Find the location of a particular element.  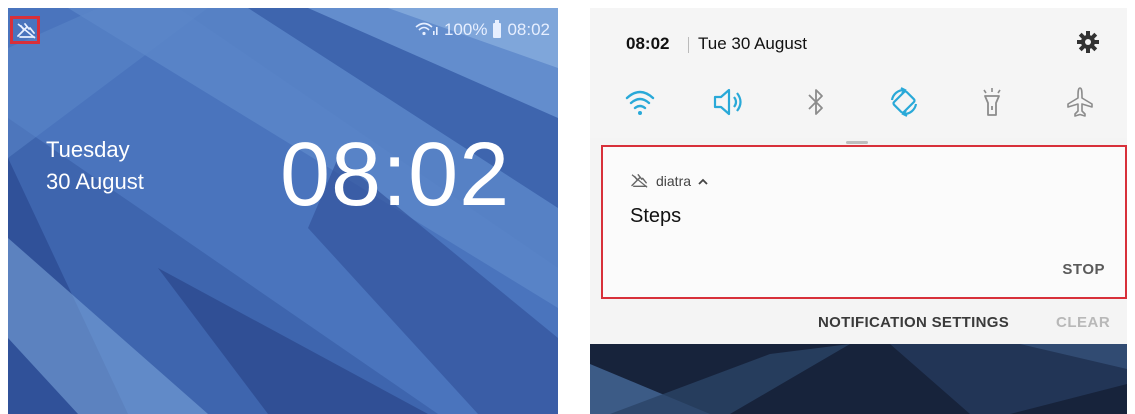

lock-day-month: 30 August is located at coordinates (95, 181).